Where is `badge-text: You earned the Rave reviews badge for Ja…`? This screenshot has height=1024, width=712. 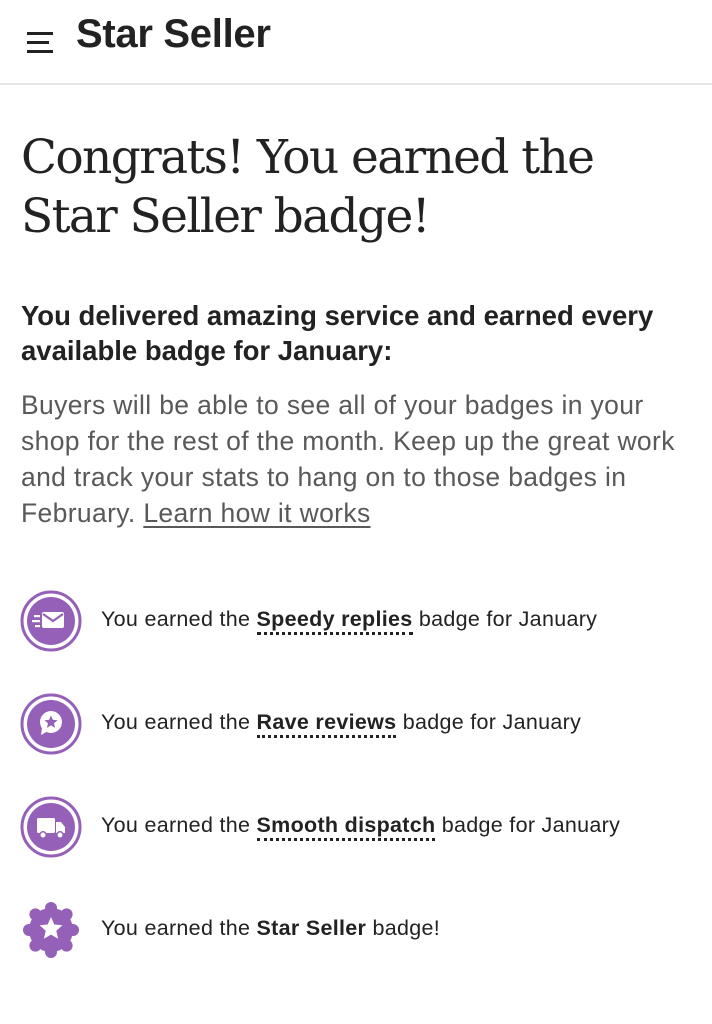 badge-text: You earned the Rave reviews badge for Ja… is located at coordinates (341, 723).